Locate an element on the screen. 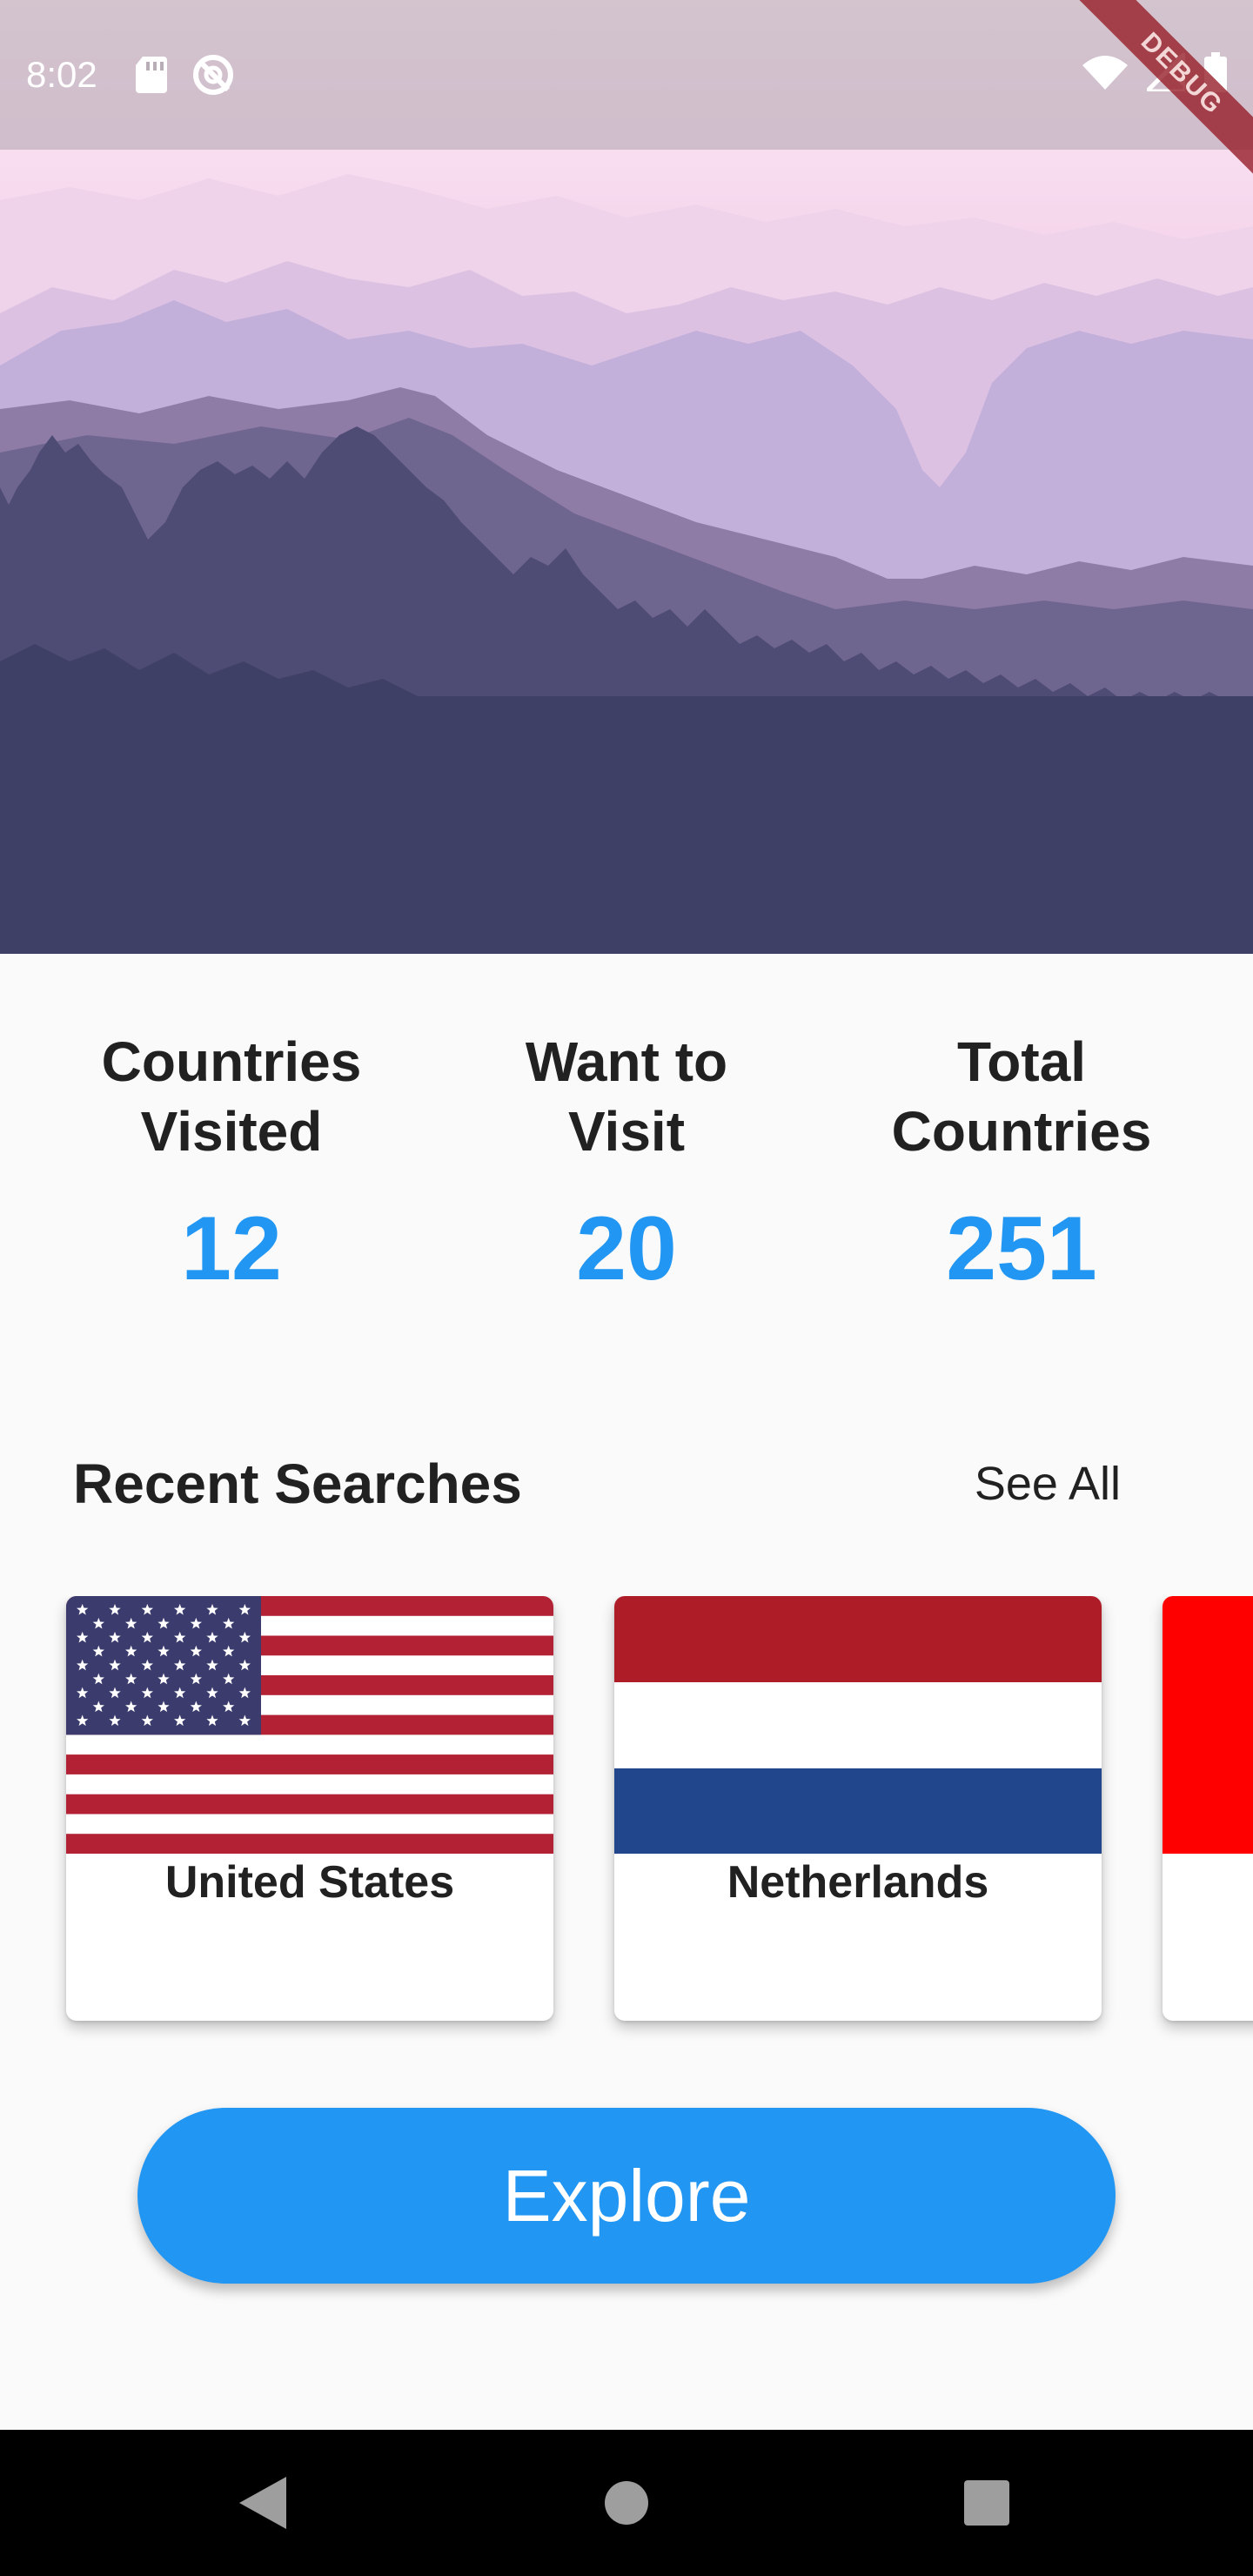 This screenshot has width=1253, height=2576. stat-value: 12 is located at coordinates (231, 1249).